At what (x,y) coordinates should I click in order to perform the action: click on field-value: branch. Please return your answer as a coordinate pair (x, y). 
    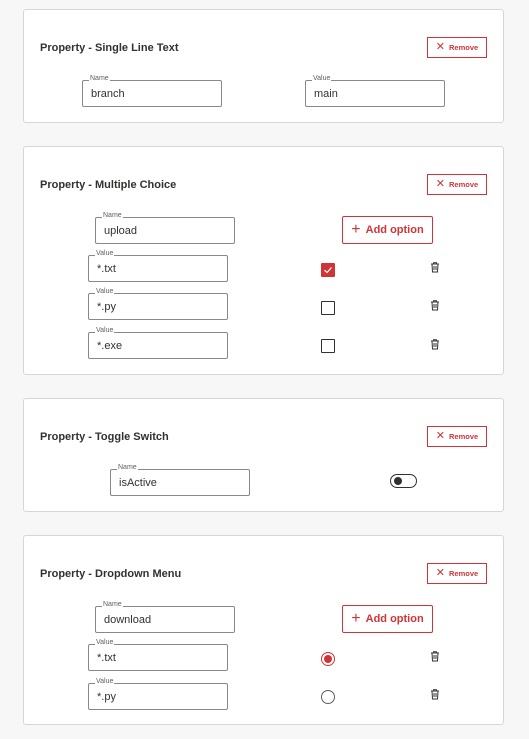
    Looking at the image, I should click on (108, 94).